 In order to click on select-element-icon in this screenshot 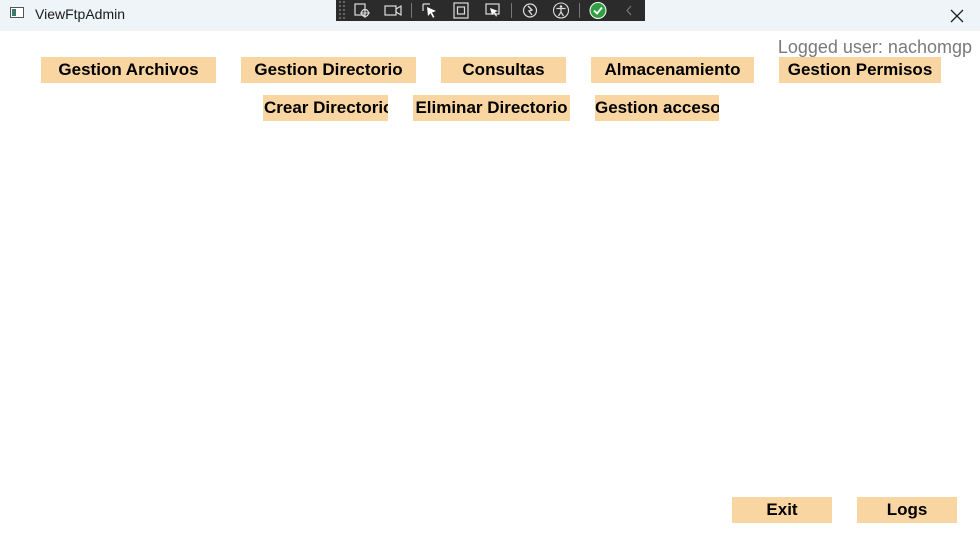, I will do `click(430, 10)`.